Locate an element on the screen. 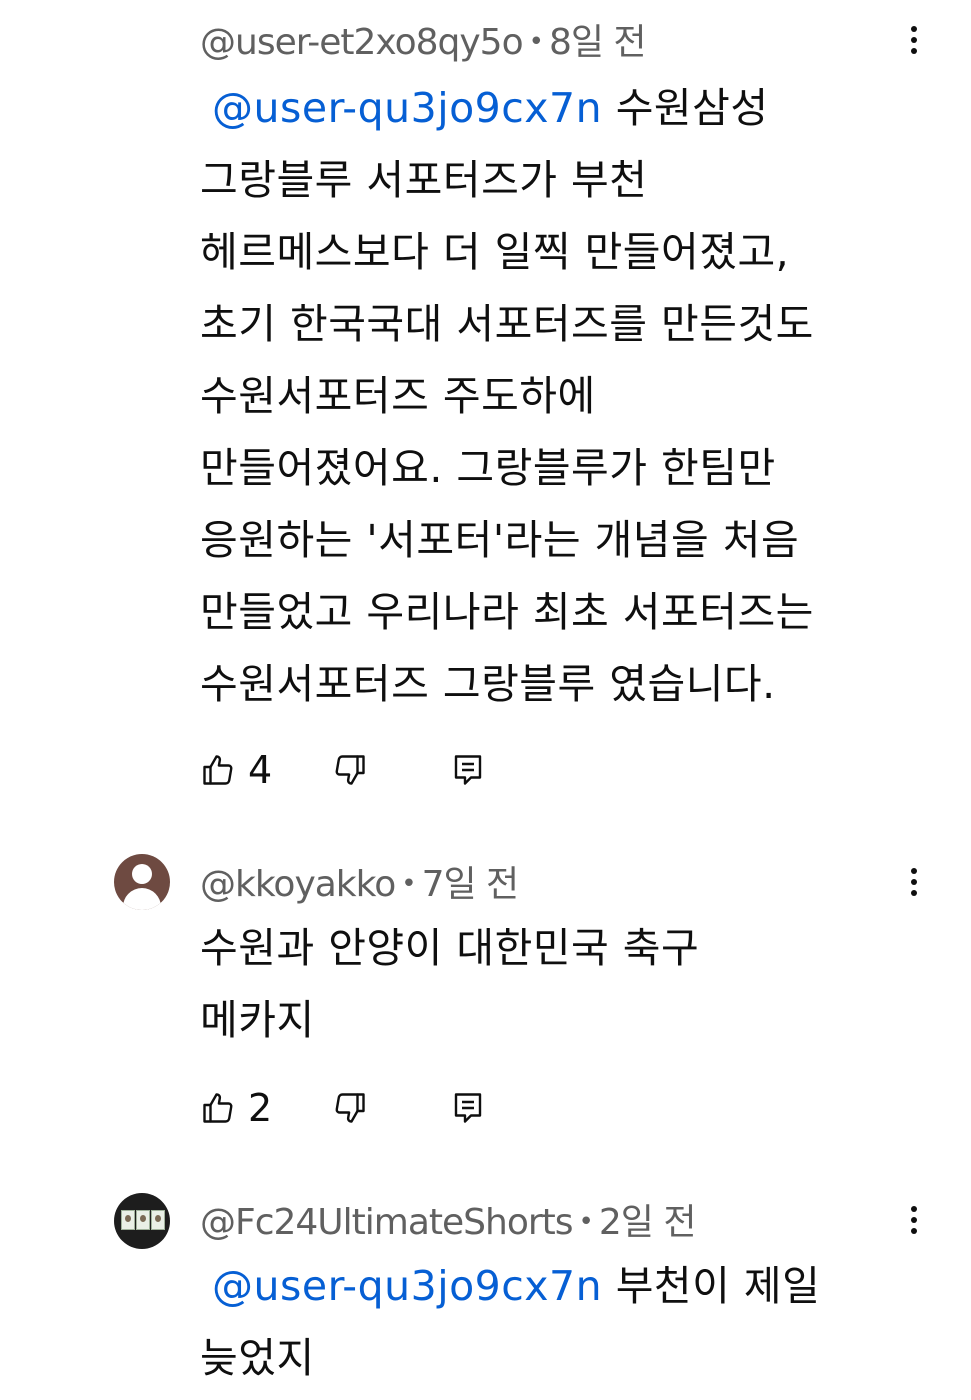 The height and width of the screenshot is (1400, 971). comment-meta: @kkoyakko • 7일 전 is located at coordinates (360, 884).